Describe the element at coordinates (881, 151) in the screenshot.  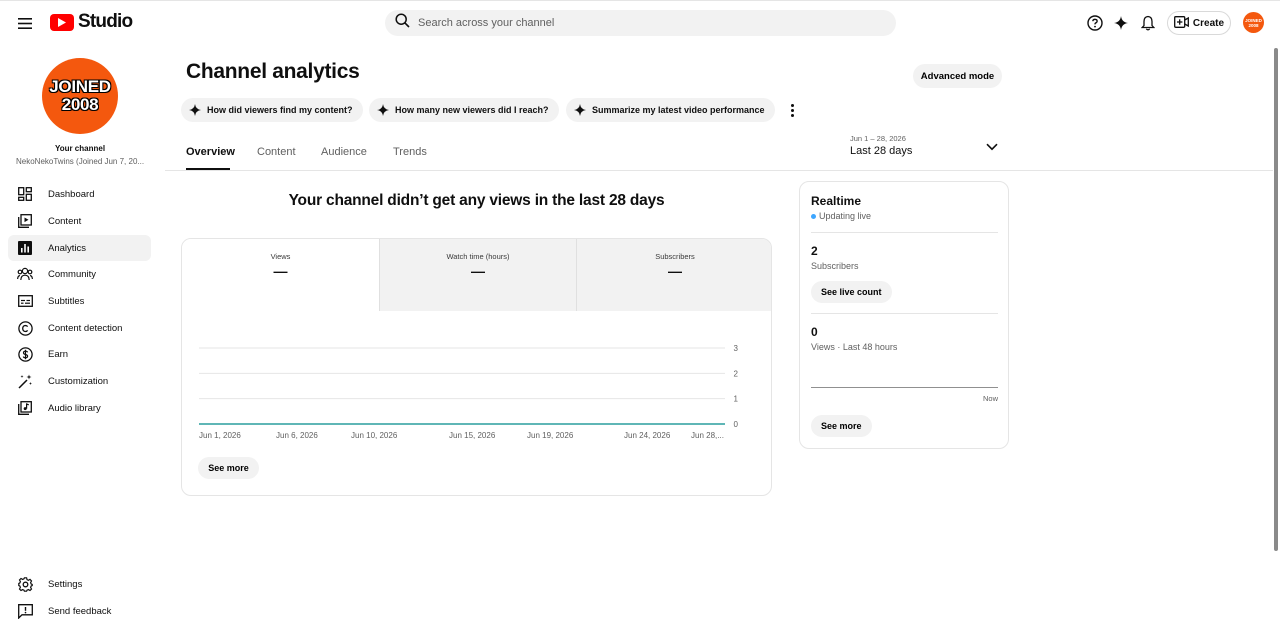
I see `date-range-label: Last 28 days` at that location.